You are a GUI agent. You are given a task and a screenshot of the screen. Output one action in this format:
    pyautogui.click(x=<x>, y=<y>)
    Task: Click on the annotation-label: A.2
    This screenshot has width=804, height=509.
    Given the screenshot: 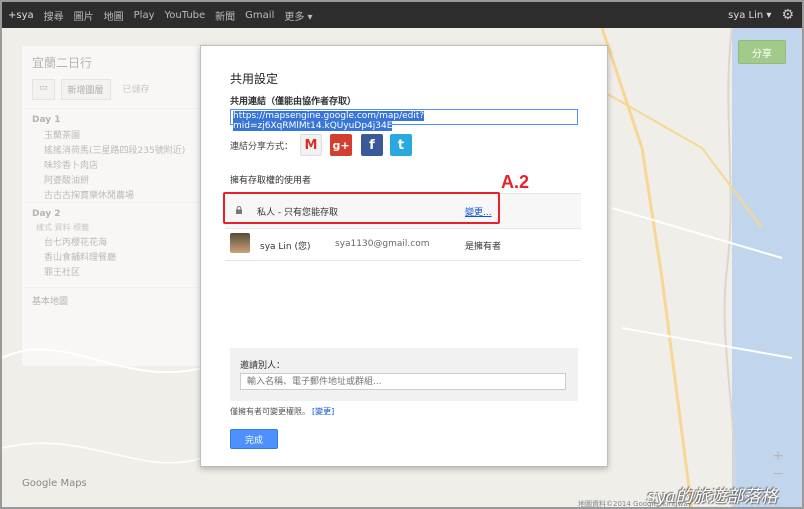 What is the action you would take?
    pyautogui.click(x=515, y=182)
    